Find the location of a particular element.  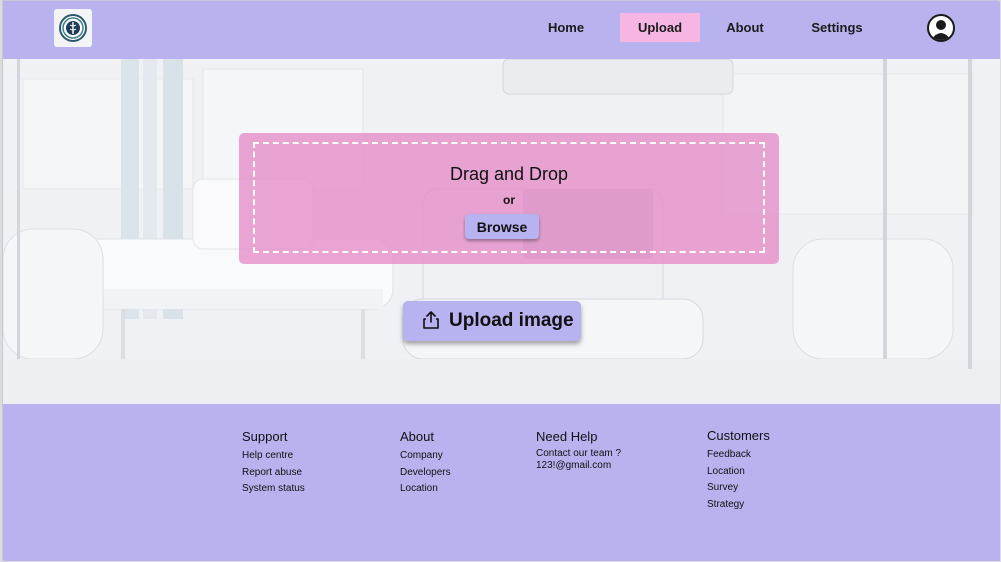

footer-link-help-centre: Help centre is located at coordinates (273, 456).